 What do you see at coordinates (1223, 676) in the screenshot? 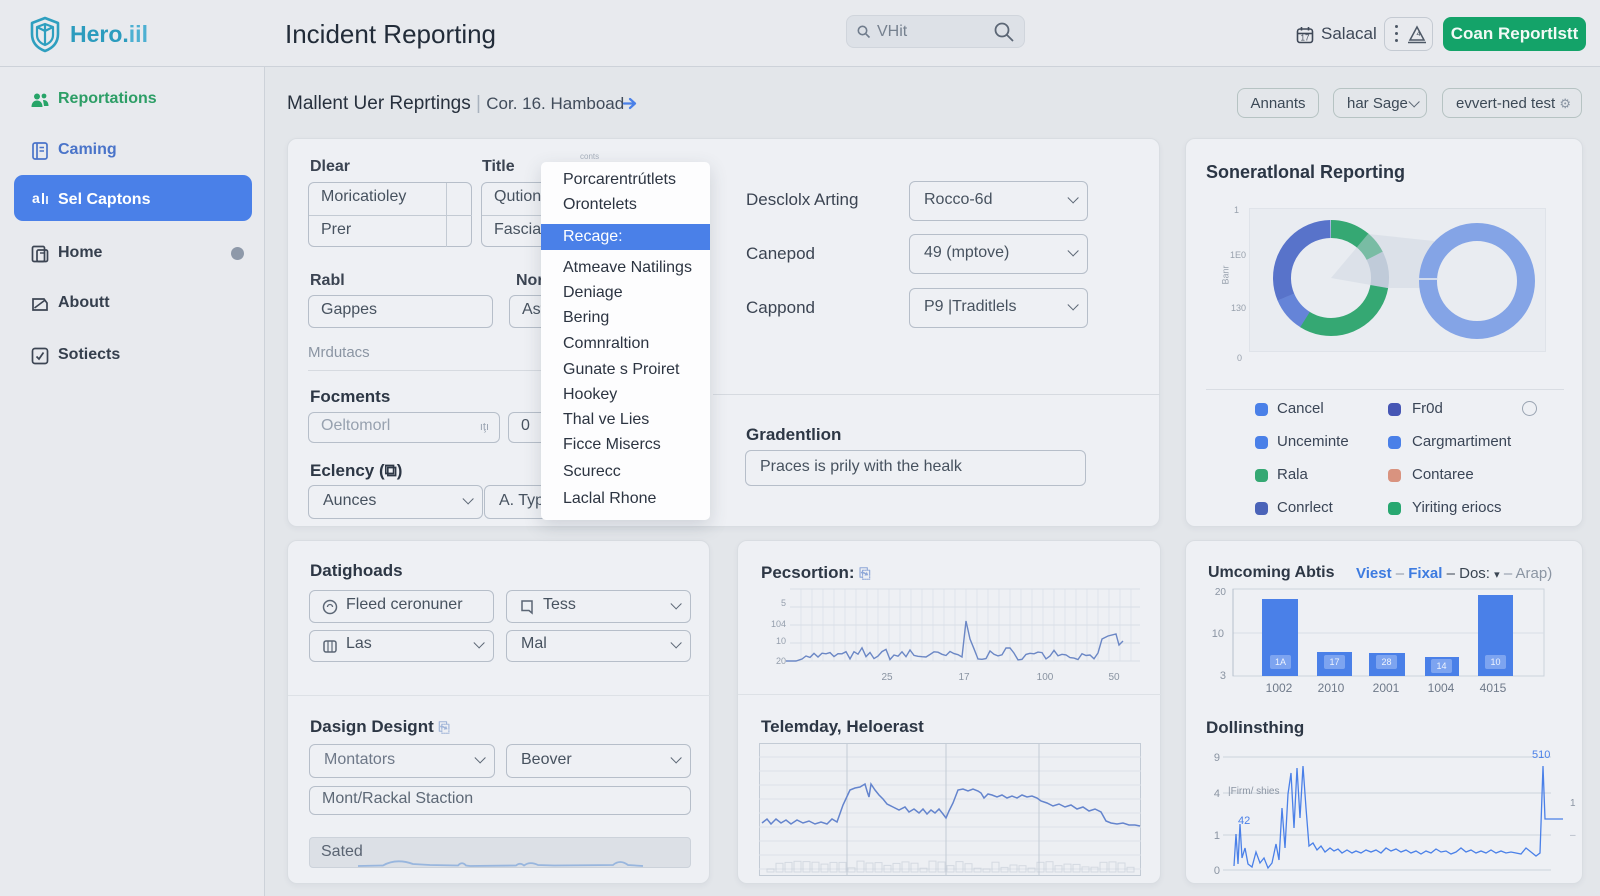
I see `svg-text: 3` at bounding box center [1223, 676].